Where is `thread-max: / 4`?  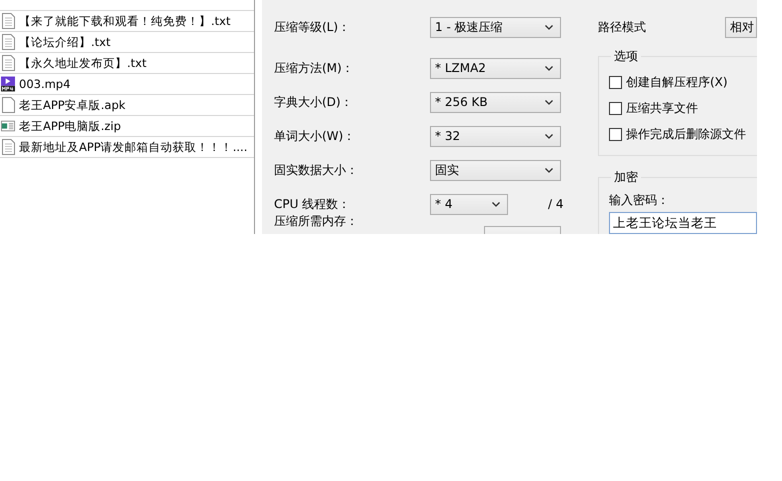
thread-max: / 4 is located at coordinates (556, 204).